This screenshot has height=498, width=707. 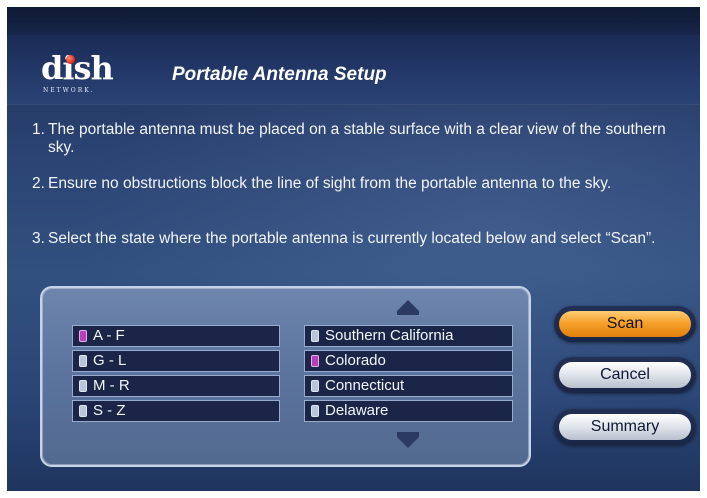 I want to click on state-label: Southern California, so click(x=389, y=335).